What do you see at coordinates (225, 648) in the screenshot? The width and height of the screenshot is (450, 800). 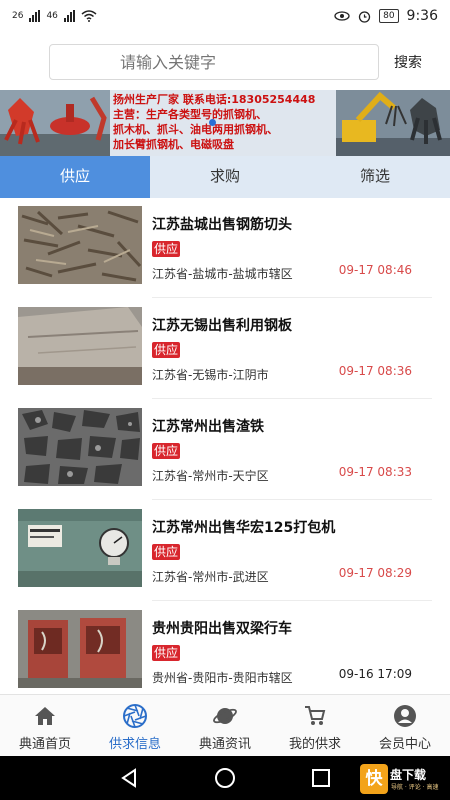 I see `list-item: 贵州贵阳出售双梁行车 供应 贵州省-贵阳市-贵阳市辖区 09-16 17:09` at bounding box center [225, 648].